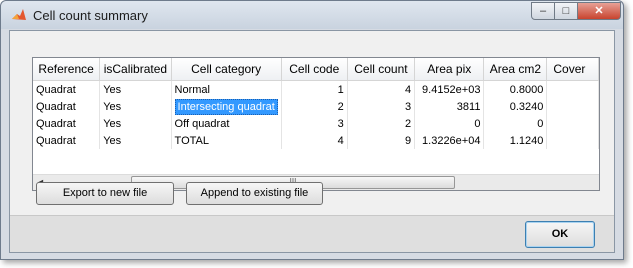 Image resolution: width=633 pixels, height=268 pixels. I want to click on window-title: Cell count summary, so click(90, 15).